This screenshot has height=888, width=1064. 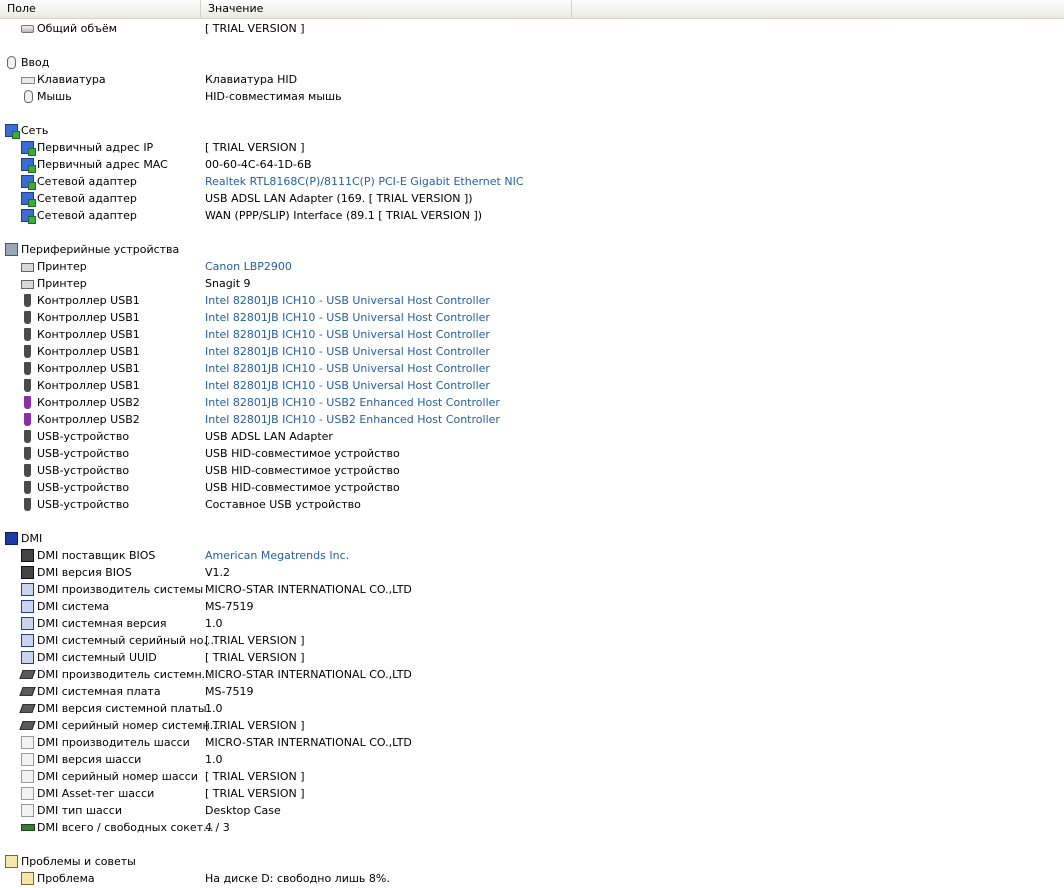 I want to click on group-row: Ввод, so click(x=532, y=62).